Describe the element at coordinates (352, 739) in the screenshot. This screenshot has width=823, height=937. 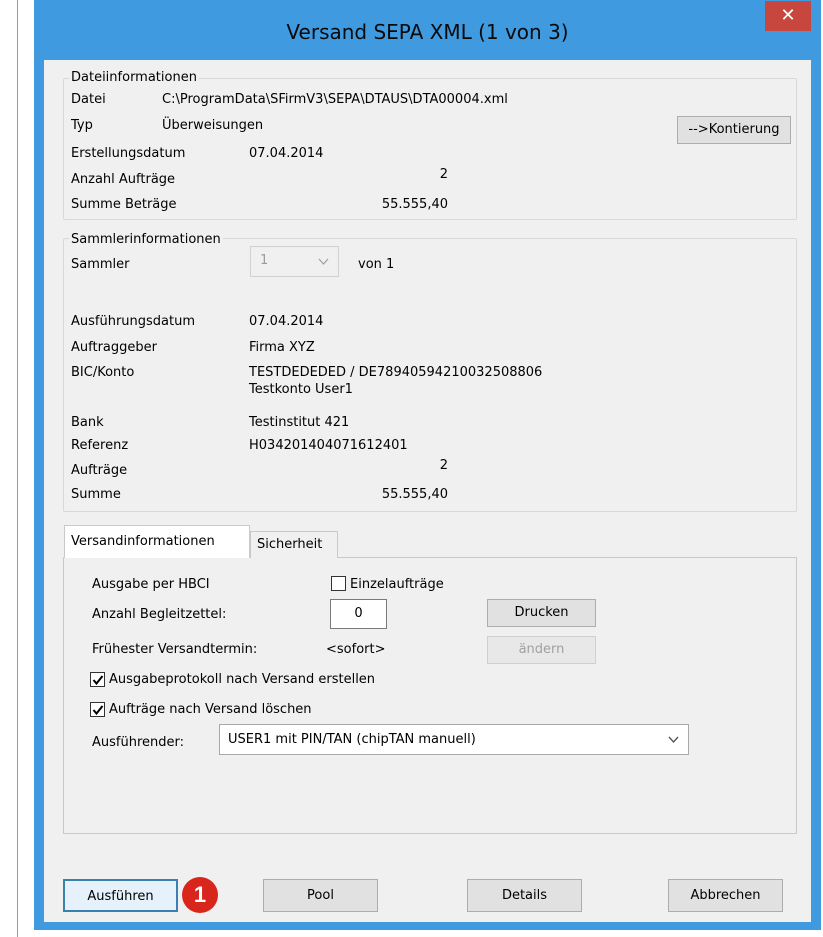
I see `ausfuehrender-select-value: USER1 mit PIN/TAN (chipTAN manuell)` at that location.